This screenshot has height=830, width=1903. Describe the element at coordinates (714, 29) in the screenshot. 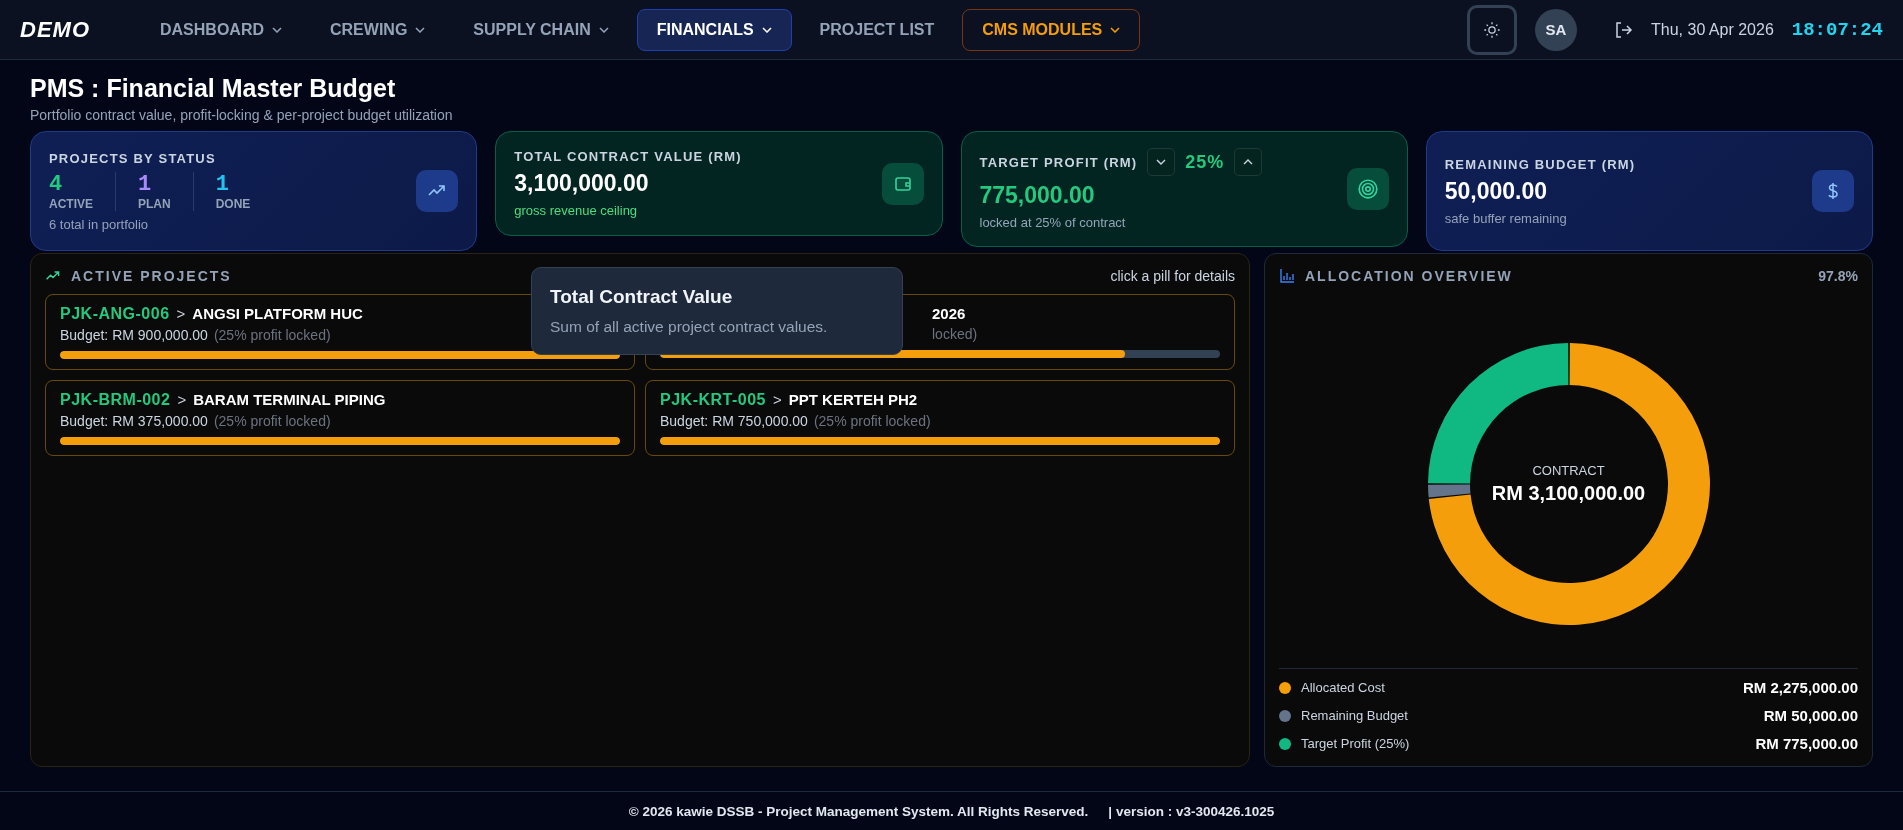

I see `nav-tab: FINANCIALS` at that location.